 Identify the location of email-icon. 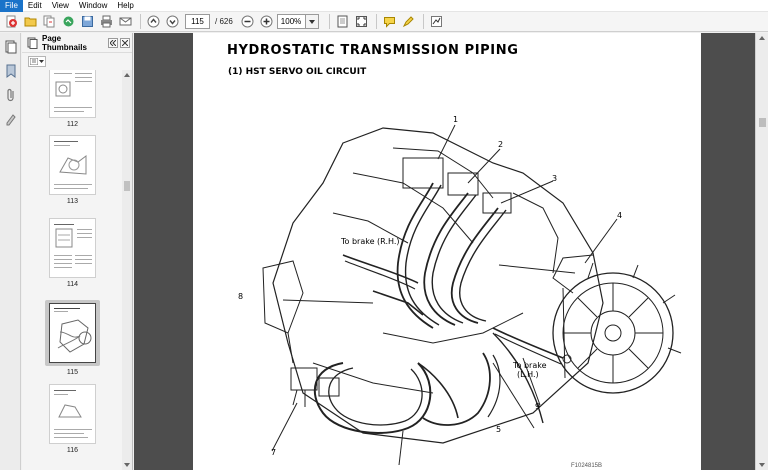
(125, 21).